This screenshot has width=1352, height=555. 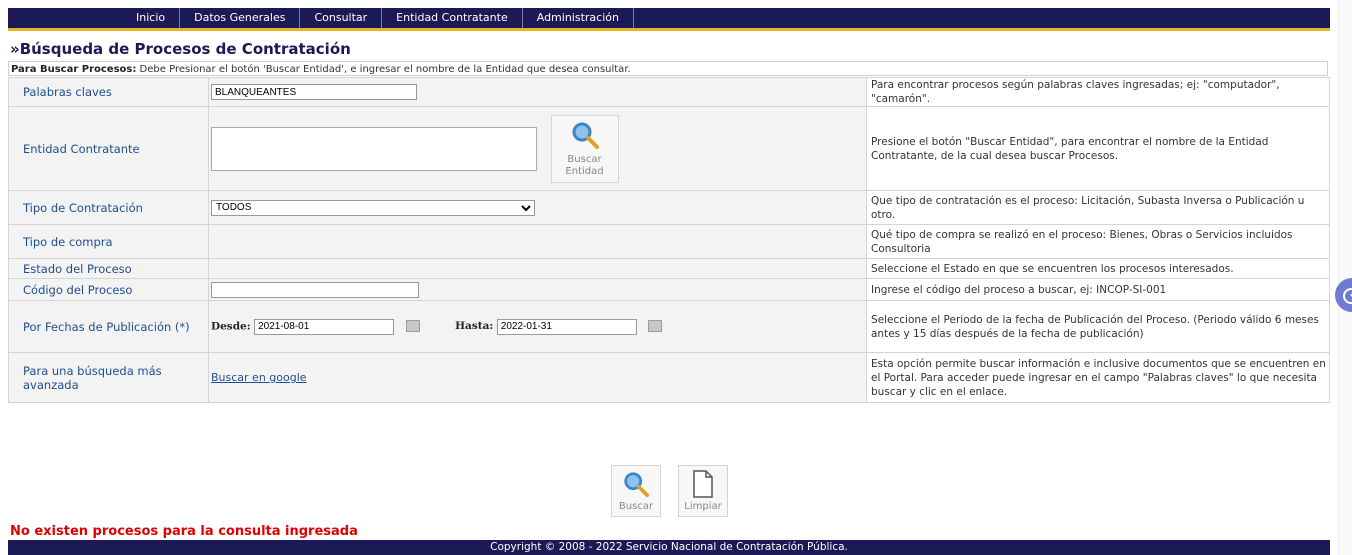 What do you see at coordinates (108, 92) in the screenshot?
I see `label-palabras-claves: Palabras claves` at bounding box center [108, 92].